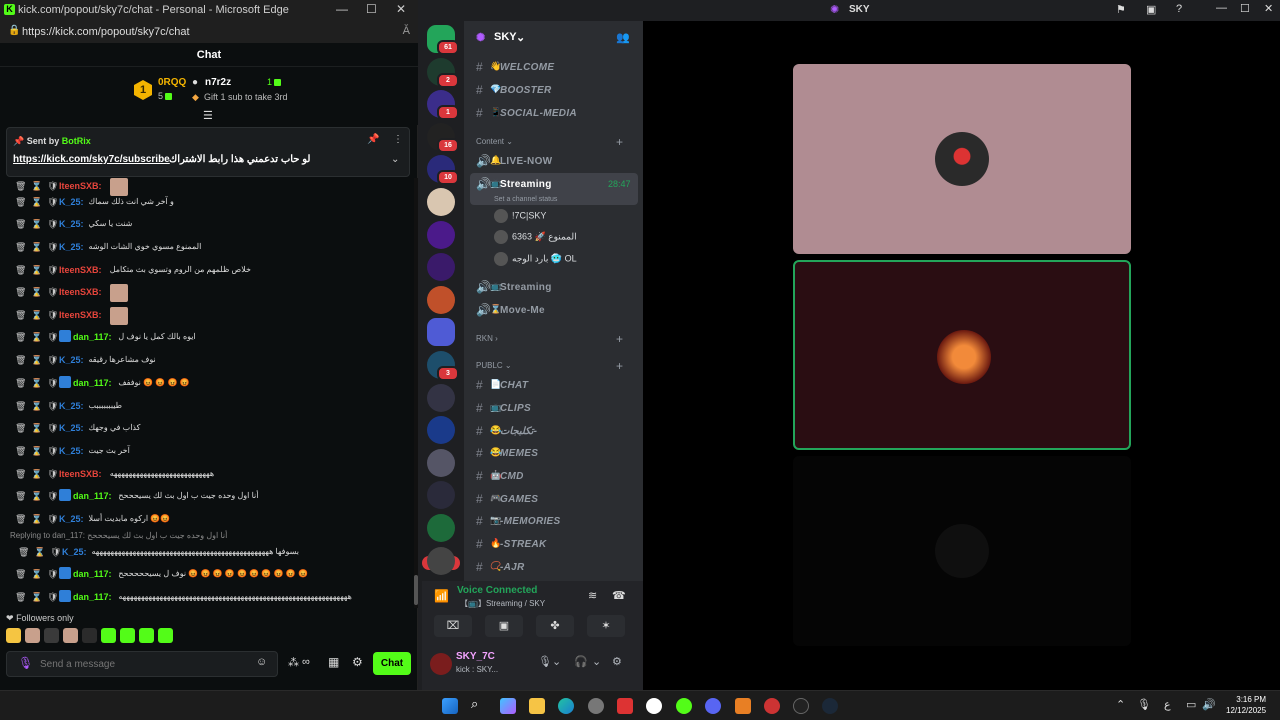 This screenshot has width=1280, height=720. What do you see at coordinates (206, 317) in the screenshot?
I see `chat-message: 🗑 ⌛ 🛡 IteenSXB:` at bounding box center [206, 317].